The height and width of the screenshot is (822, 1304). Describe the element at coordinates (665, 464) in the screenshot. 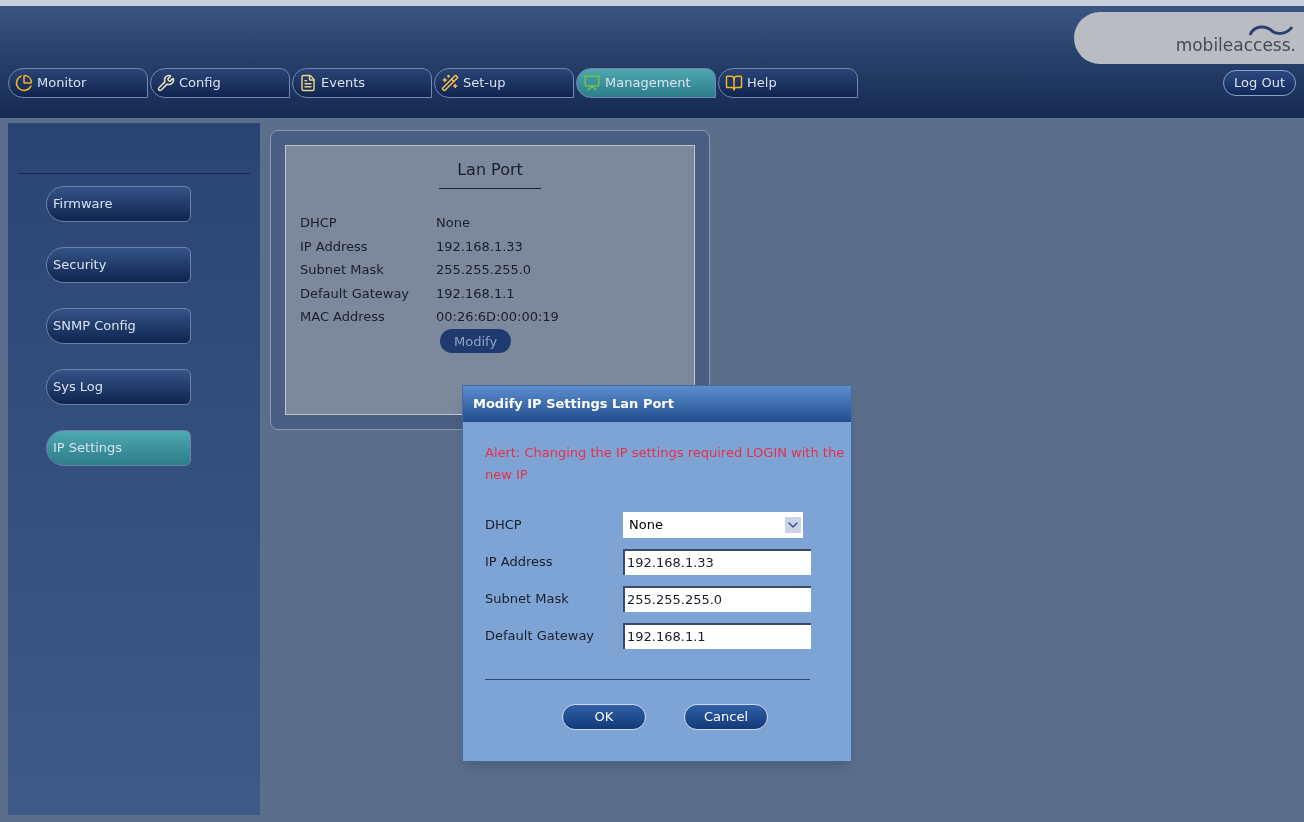

I see `alert-message: Alert: Changing the IP settings required LOGIN with the new IP` at that location.